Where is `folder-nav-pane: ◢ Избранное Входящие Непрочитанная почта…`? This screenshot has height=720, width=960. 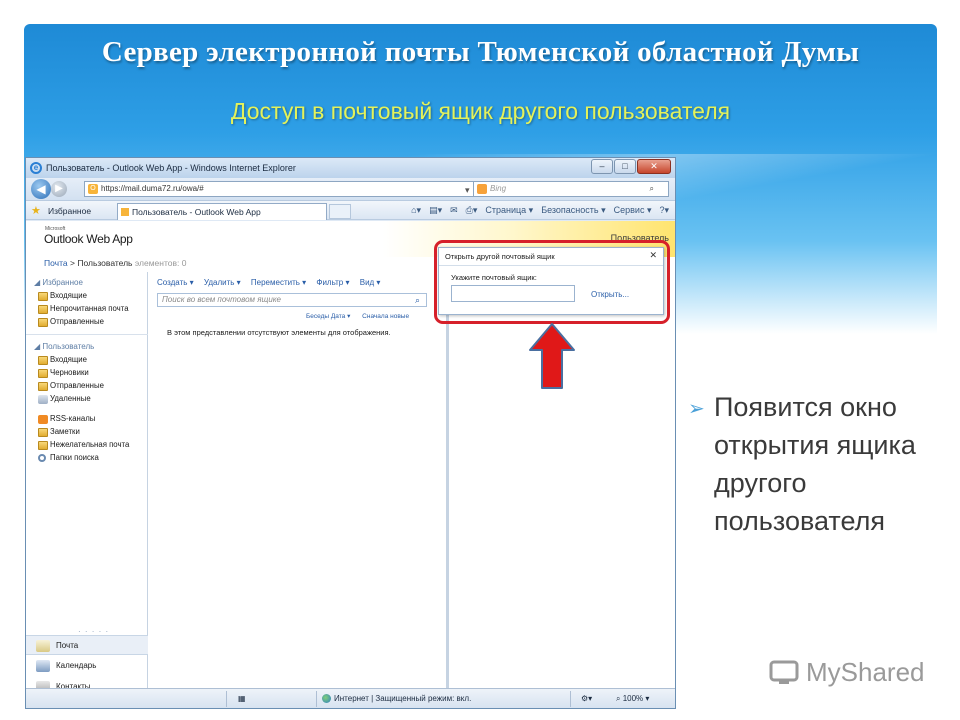
folder-nav-pane: ◢ Избранное Входящие Непрочитанная почта… is located at coordinates (87, 482).